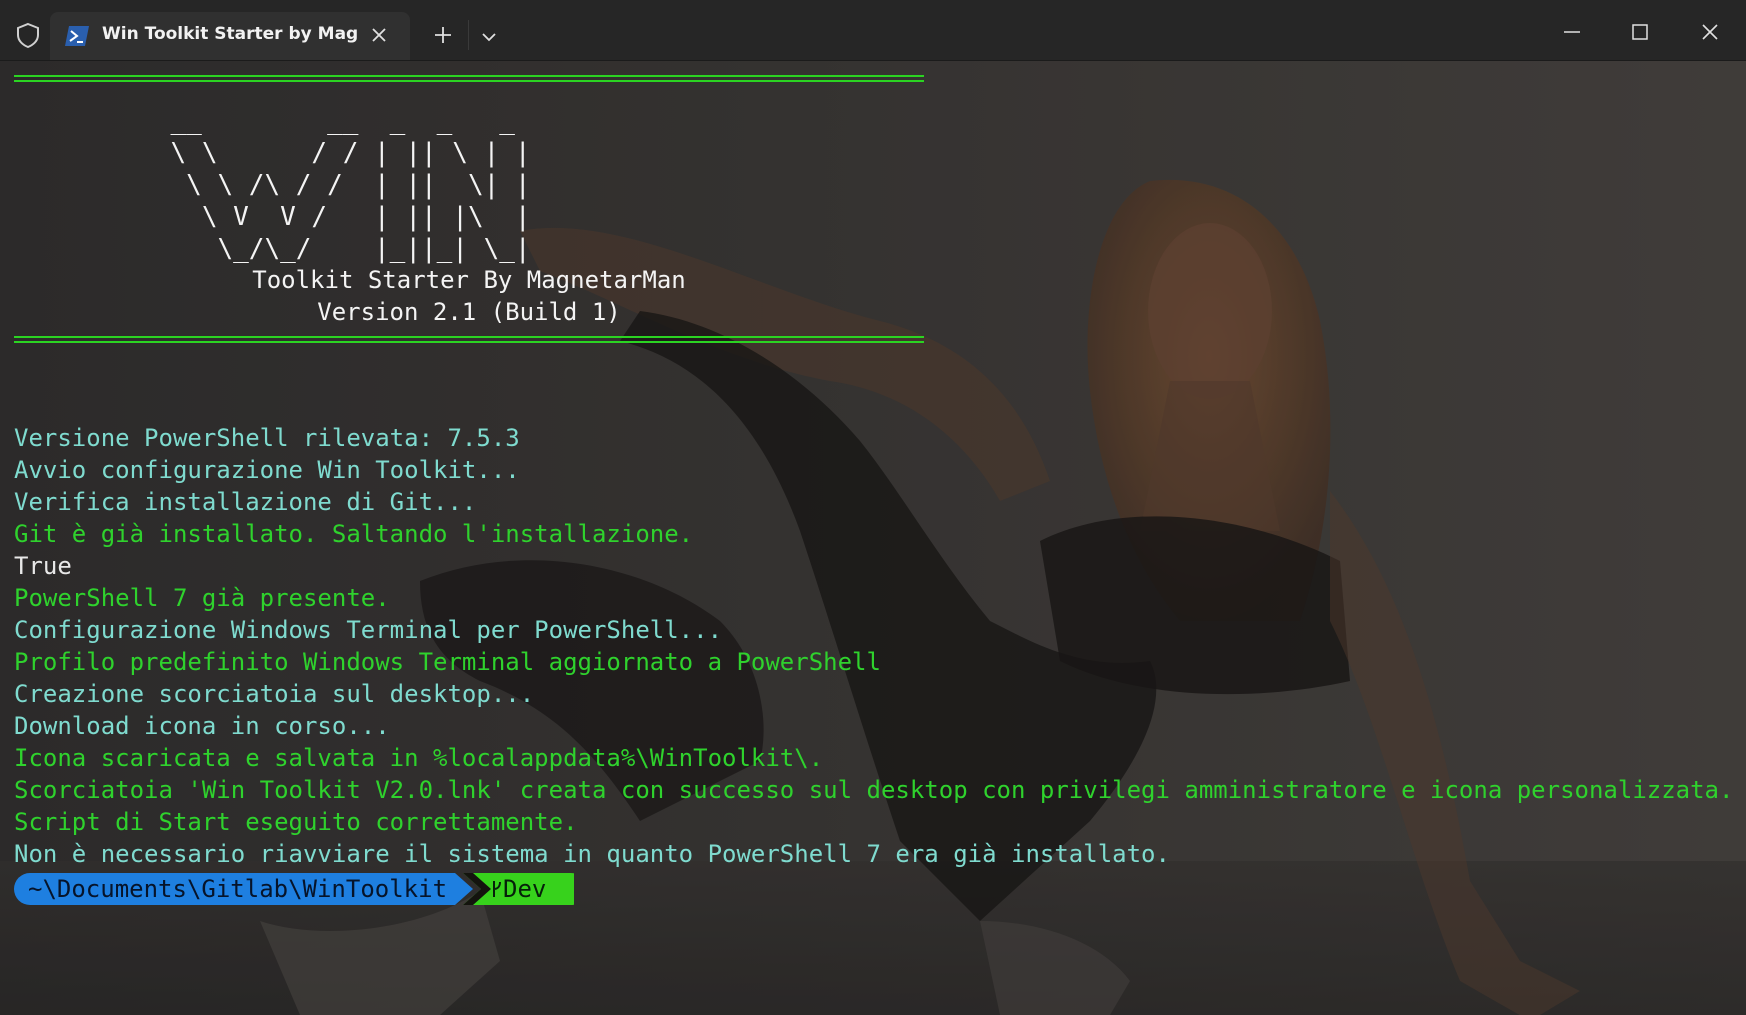 This screenshot has height=1015, width=1746. I want to click on log-line: True, so click(43, 566).